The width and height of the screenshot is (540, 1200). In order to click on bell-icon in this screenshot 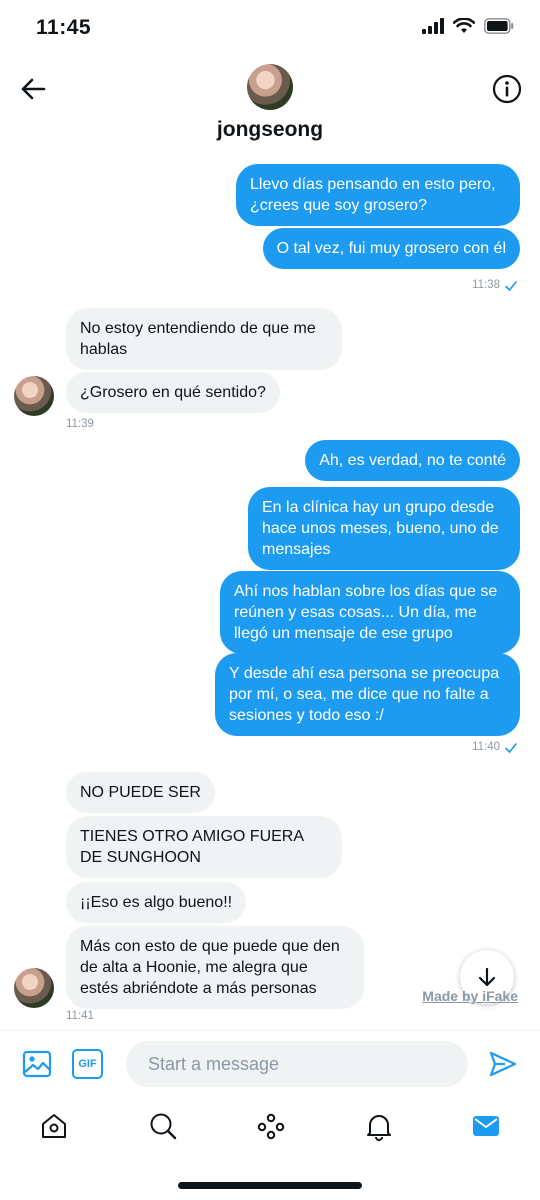, I will do `click(379, 1128)`.